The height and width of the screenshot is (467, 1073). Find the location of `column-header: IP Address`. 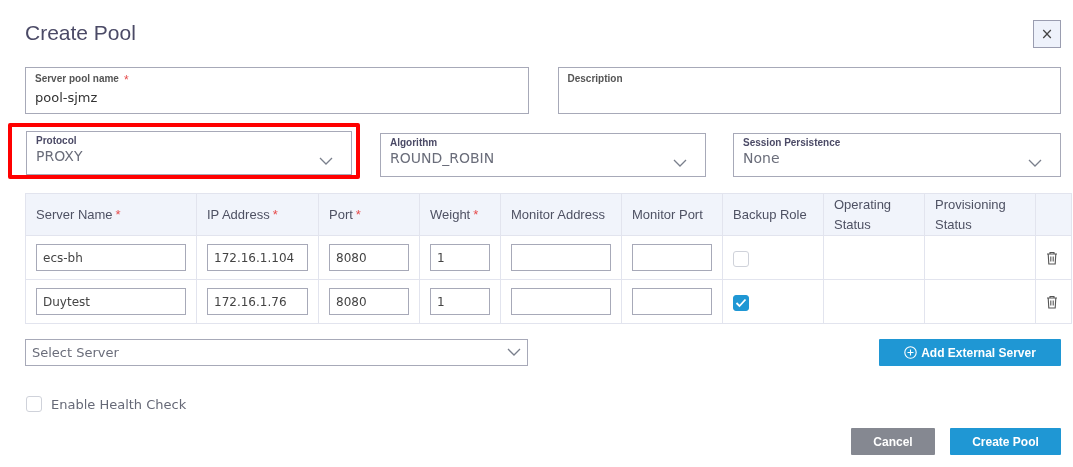

column-header: IP Address is located at coordinates (238, 214).